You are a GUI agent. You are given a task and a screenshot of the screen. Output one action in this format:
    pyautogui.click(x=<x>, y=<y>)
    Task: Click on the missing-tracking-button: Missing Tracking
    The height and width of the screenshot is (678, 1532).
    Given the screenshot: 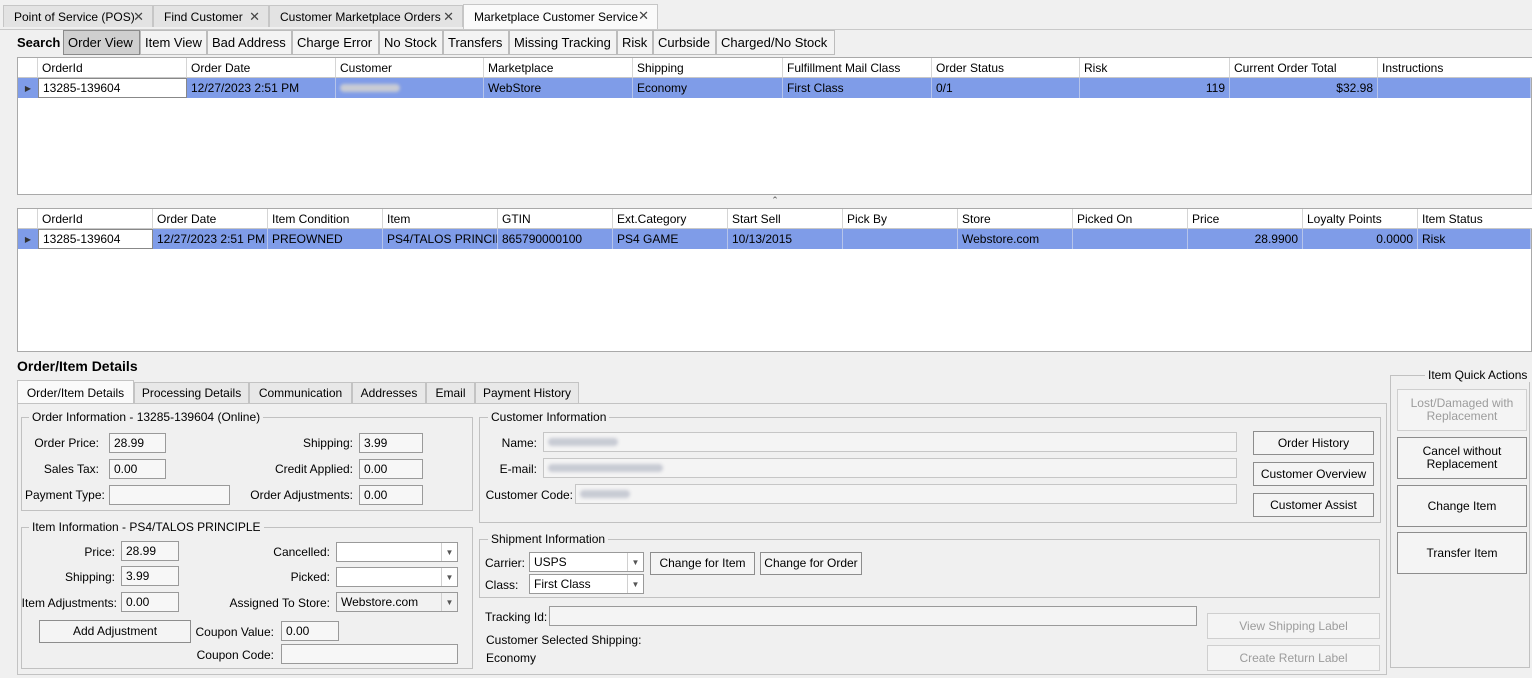 What is the action you would take?
    pyautogui.click(x=563, y=42)
    